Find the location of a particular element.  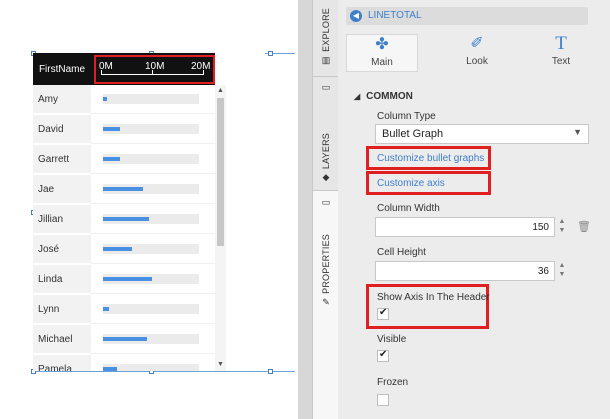

tab-properties: ▭ PROPERTIES ✎ is located at coordinates (326, 305).